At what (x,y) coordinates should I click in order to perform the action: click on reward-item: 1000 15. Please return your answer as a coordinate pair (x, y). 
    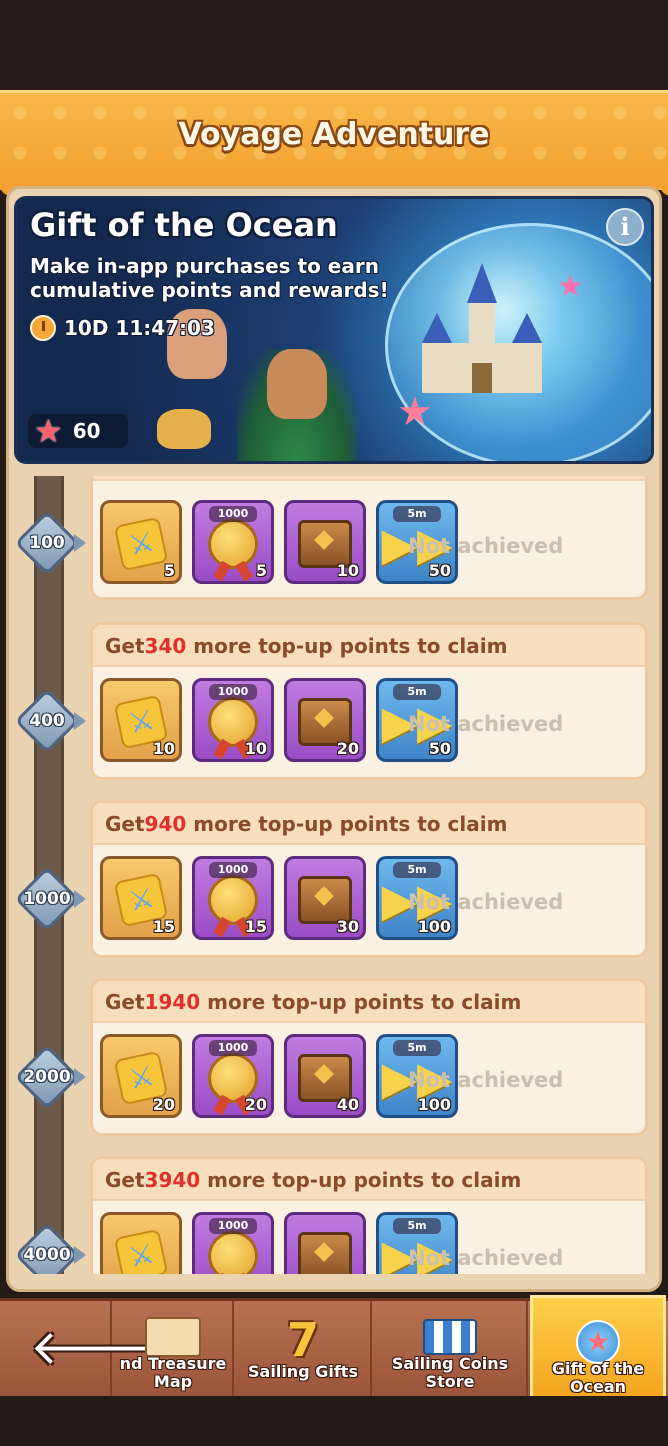
    Looking at the image, I should click on (233, 898).